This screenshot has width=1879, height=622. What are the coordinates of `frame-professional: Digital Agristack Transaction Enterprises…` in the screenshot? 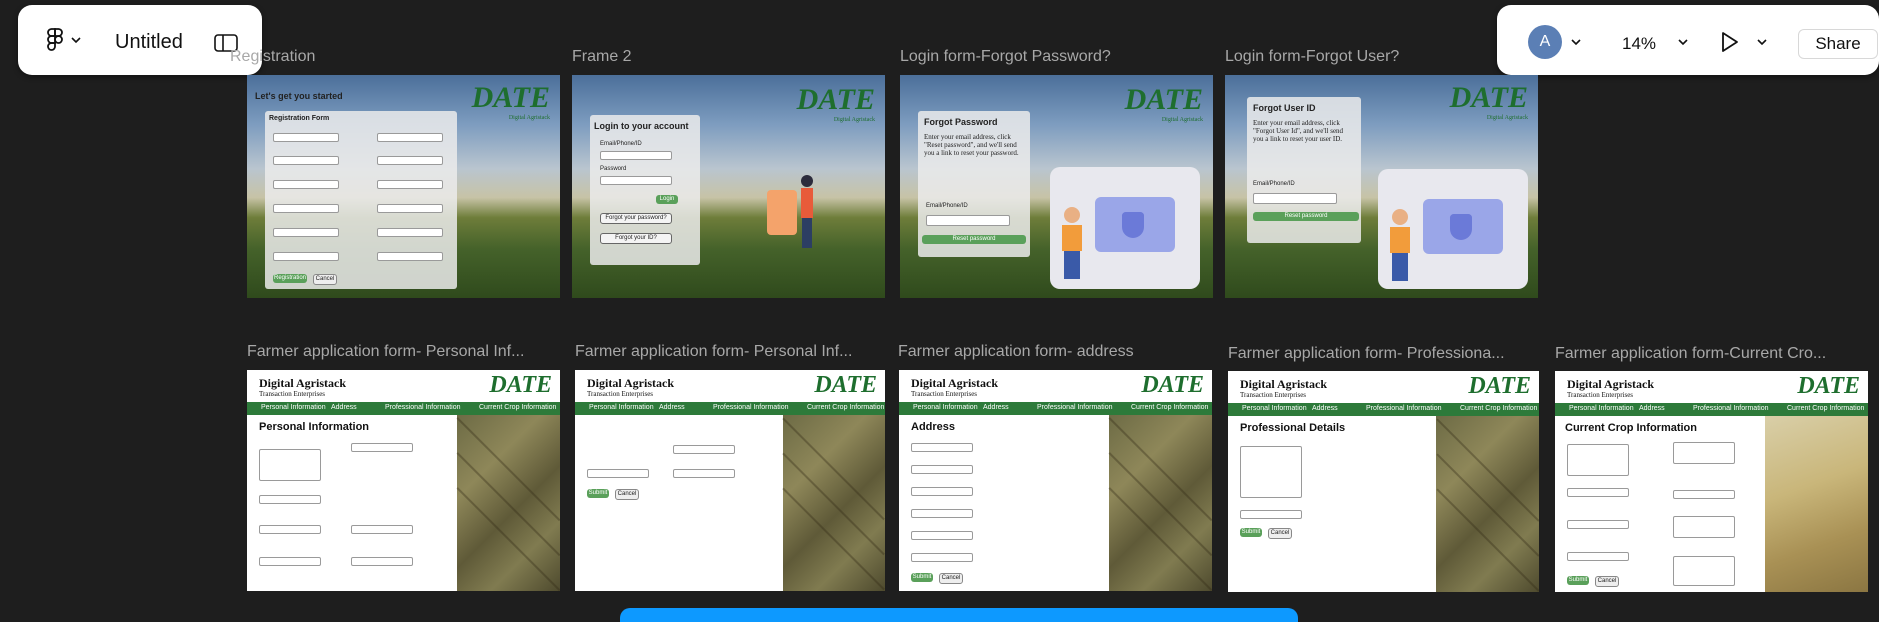 It's located at (1383, 481).